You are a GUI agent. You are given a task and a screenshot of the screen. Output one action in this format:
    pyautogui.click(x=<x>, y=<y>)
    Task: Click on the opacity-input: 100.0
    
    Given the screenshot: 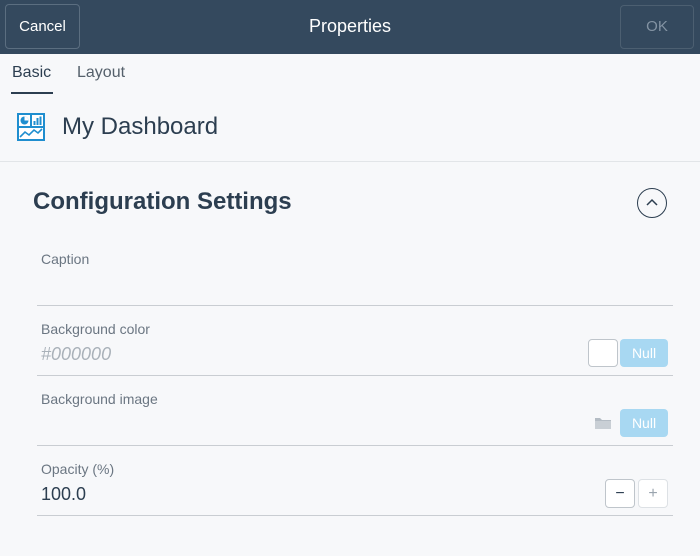 What is the action you would take?
    pyautogui.click(x=63, y=494)
    